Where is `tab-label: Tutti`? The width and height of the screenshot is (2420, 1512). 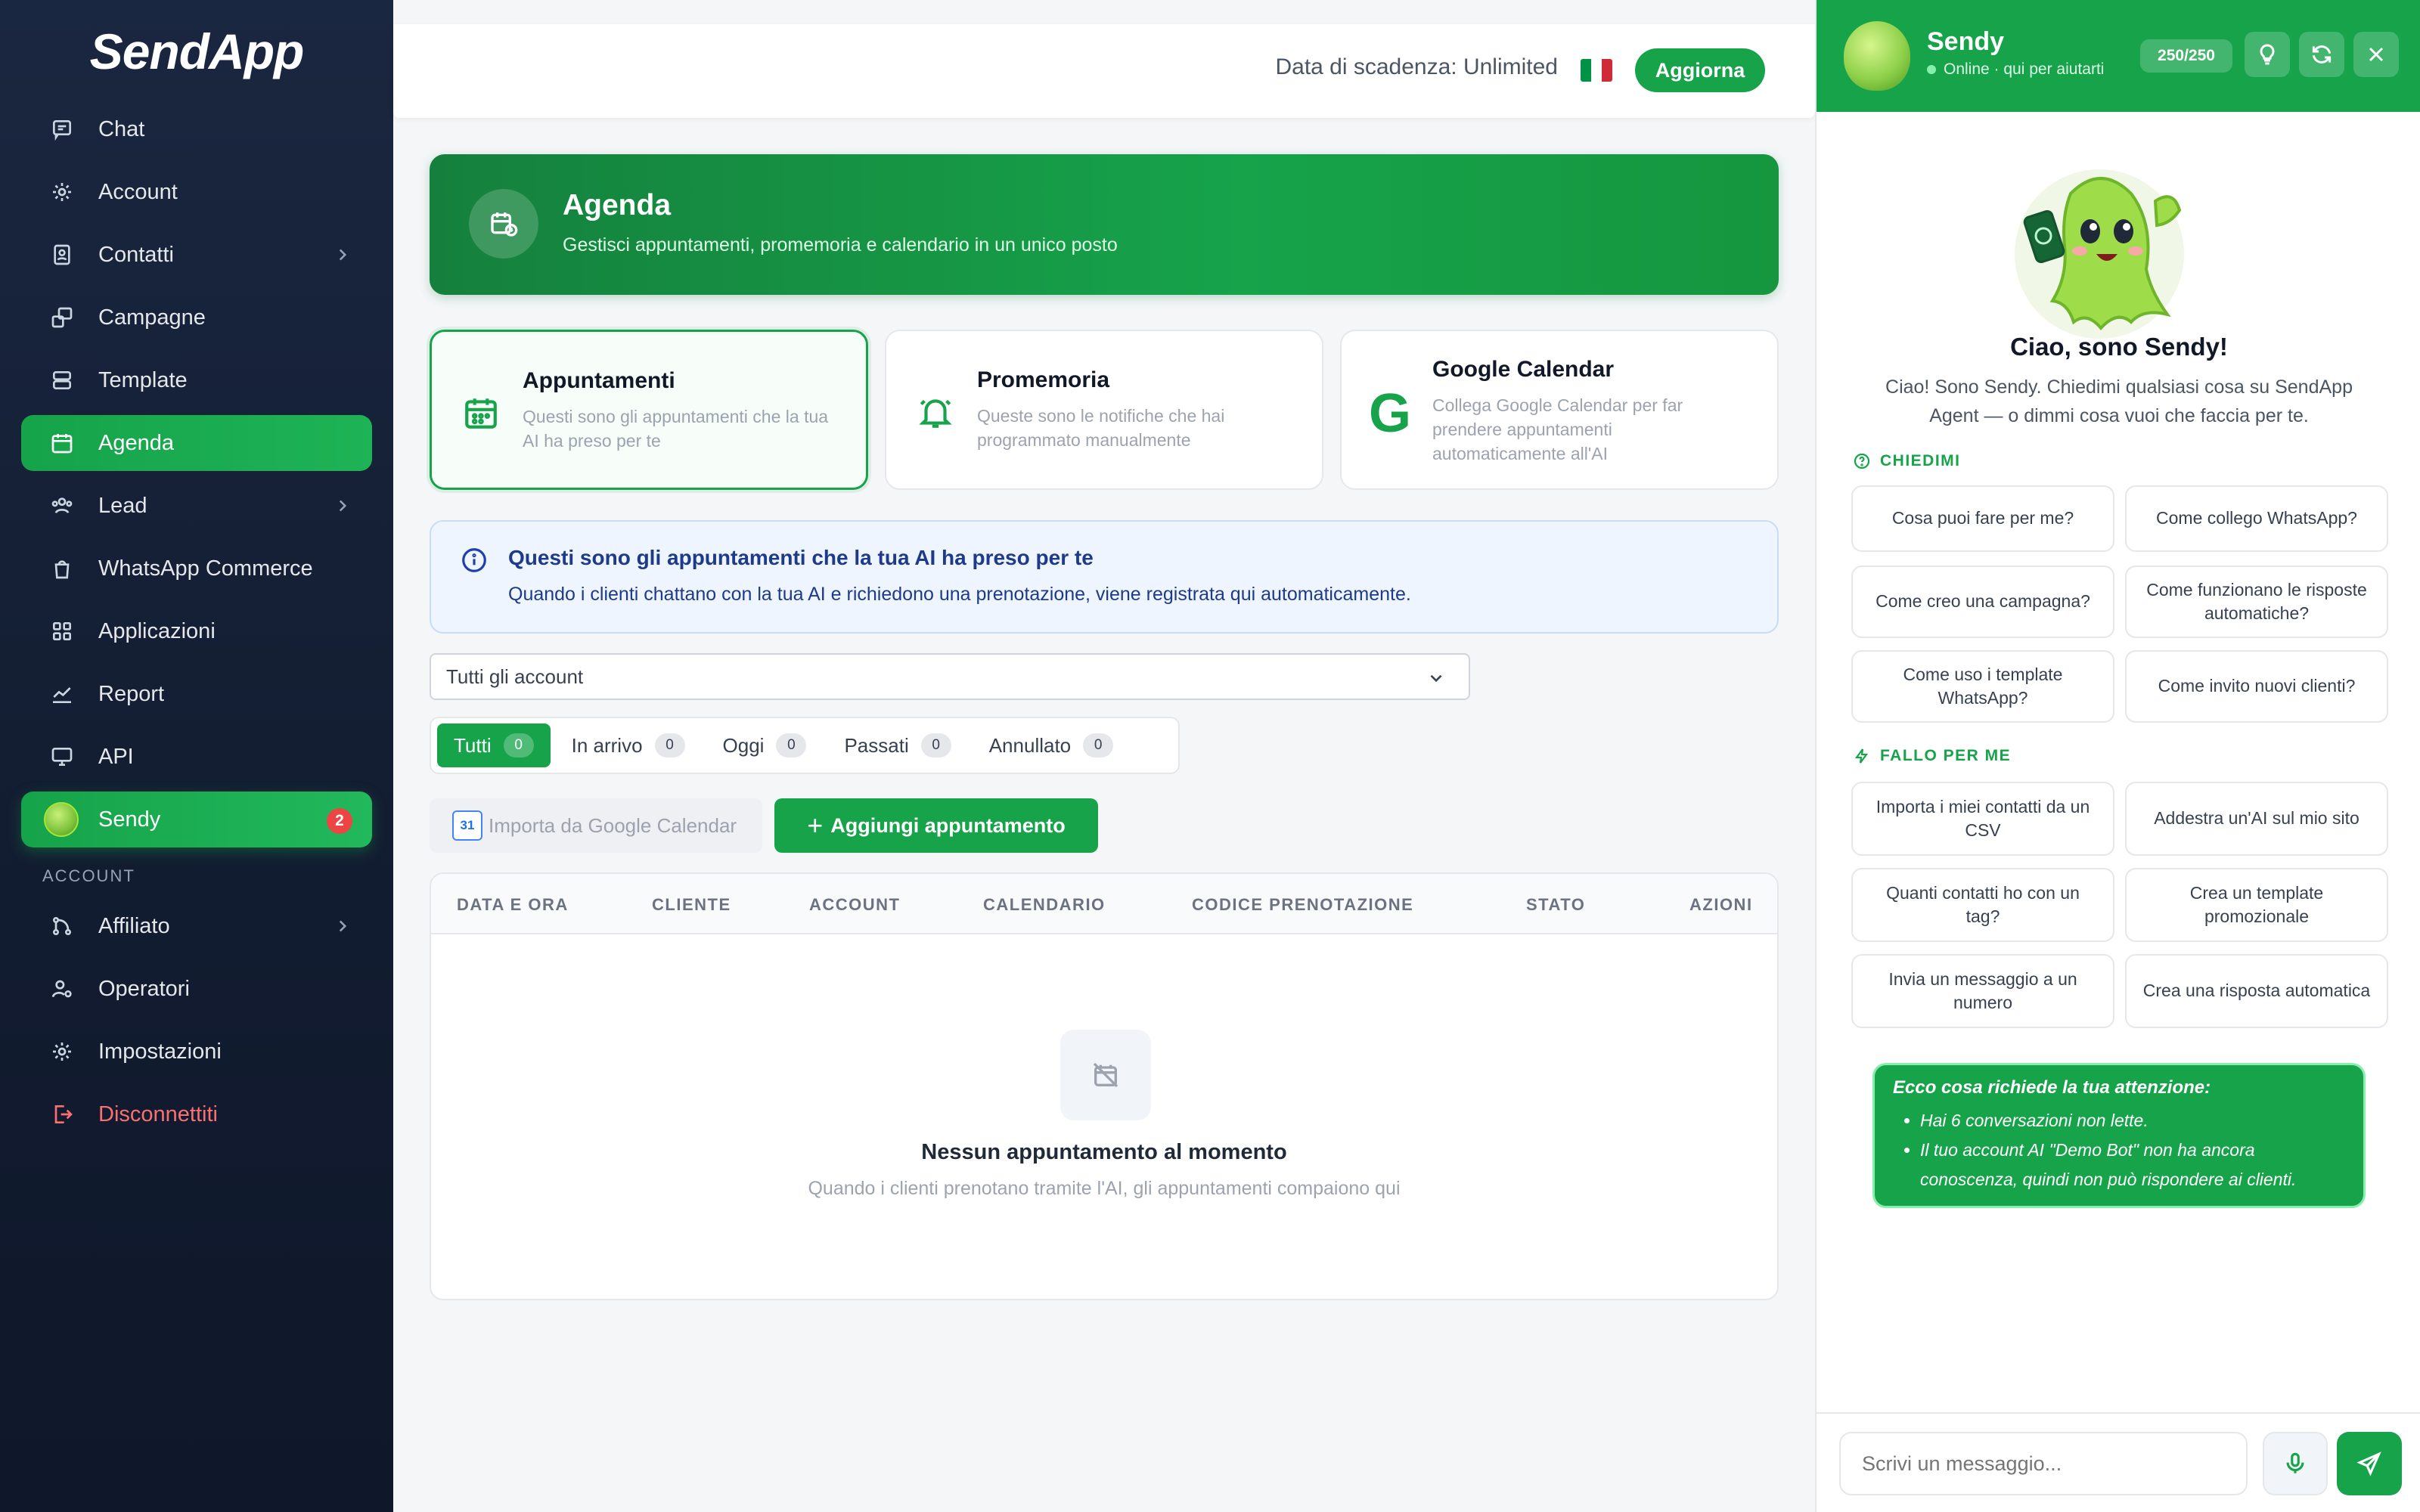
tab-label: Tutti is located at coordinates (473, 745).